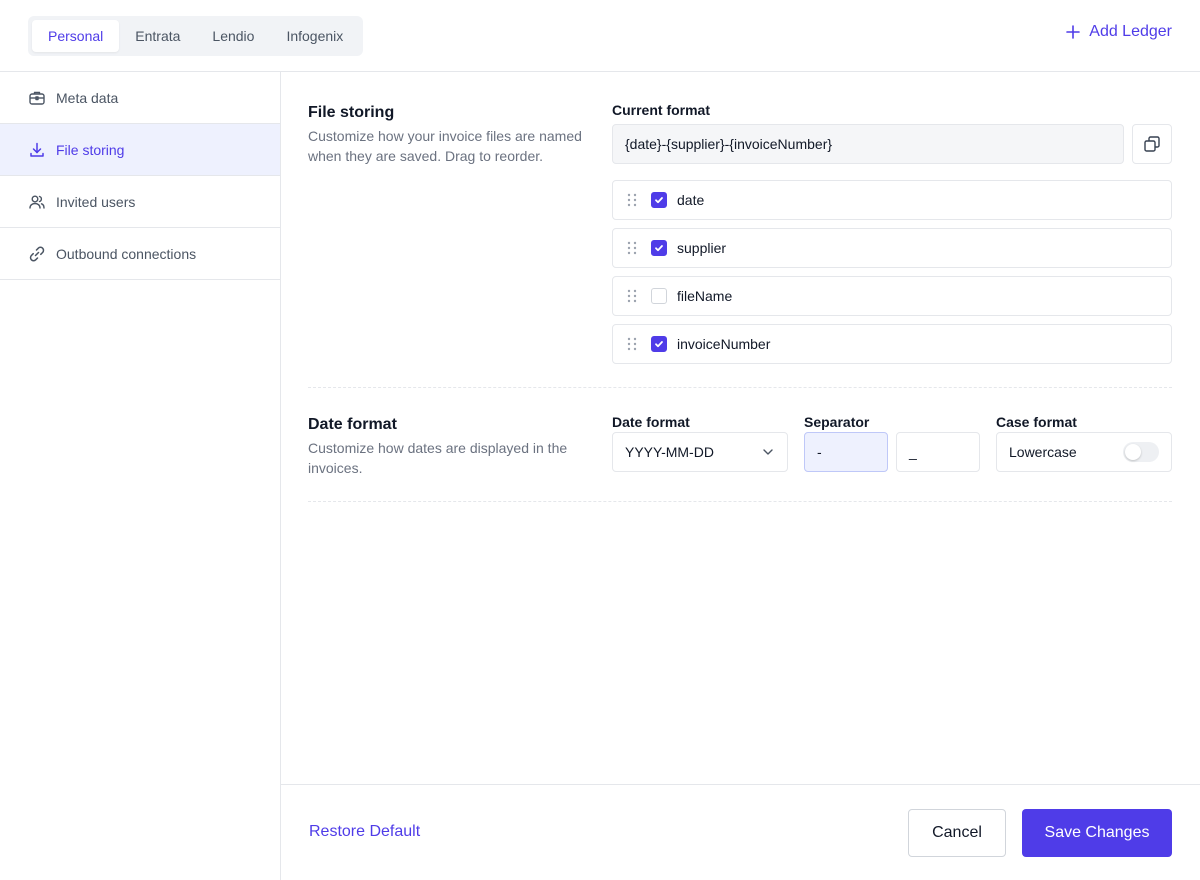  I want to click on date-format-select: YYYY-MM-DD, so click(700, 452).